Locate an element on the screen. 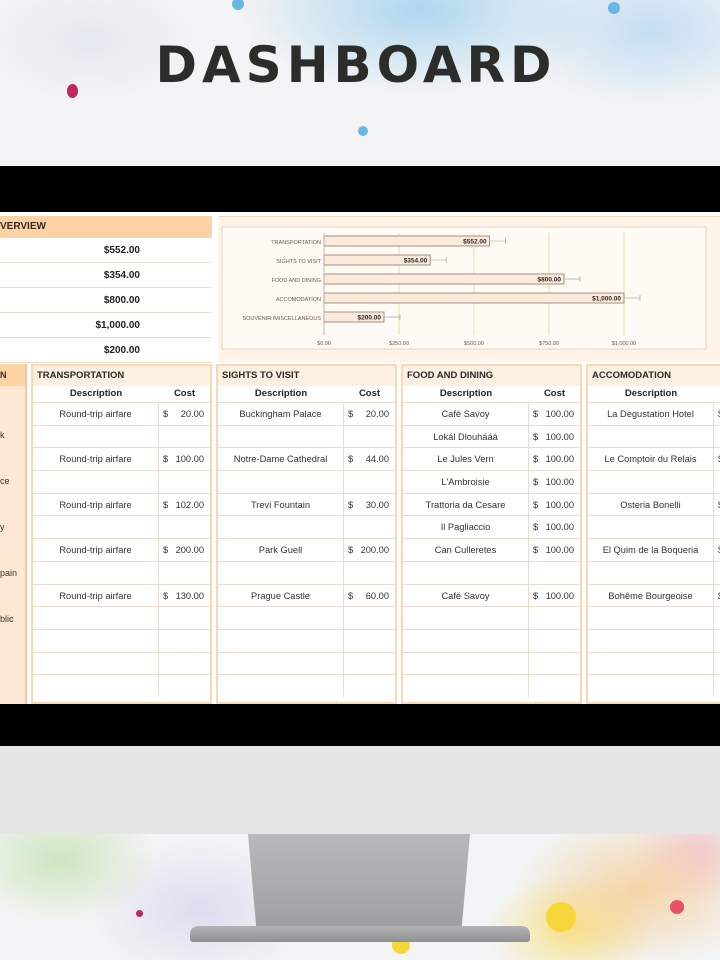 This screenshot has height=960, width=720. table-row: Trattoria da Cesare $100.00 is located at coordinates (491, 504).